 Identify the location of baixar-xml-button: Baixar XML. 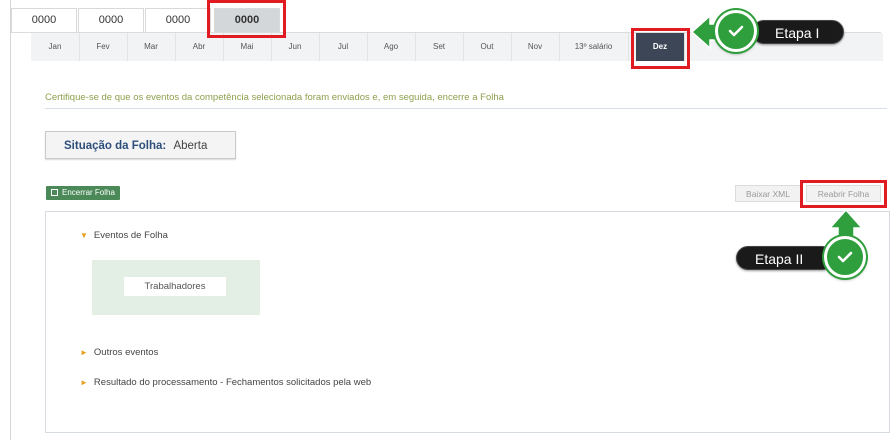
(768, 193).